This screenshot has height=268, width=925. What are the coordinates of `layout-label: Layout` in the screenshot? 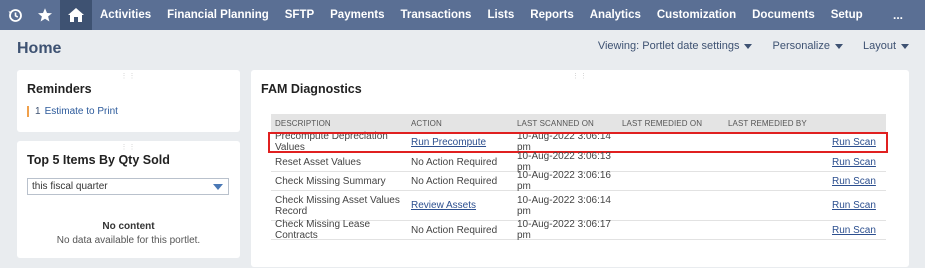 It's located at (879, 46).